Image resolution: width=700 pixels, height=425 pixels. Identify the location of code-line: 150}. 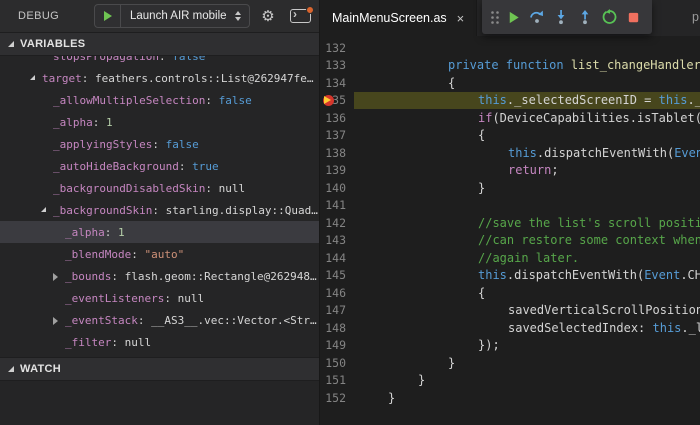
(510, 363).